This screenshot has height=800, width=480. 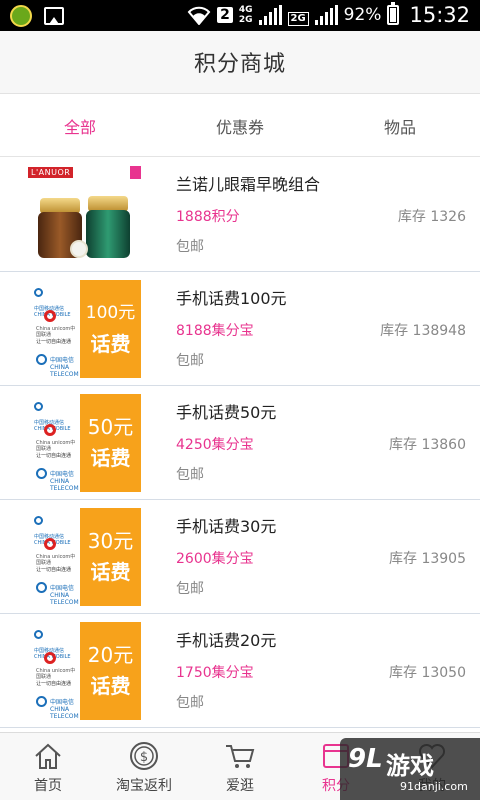 I want to click on category-tabs: 全部 优惠券 物品, so click(x=240, y=126).